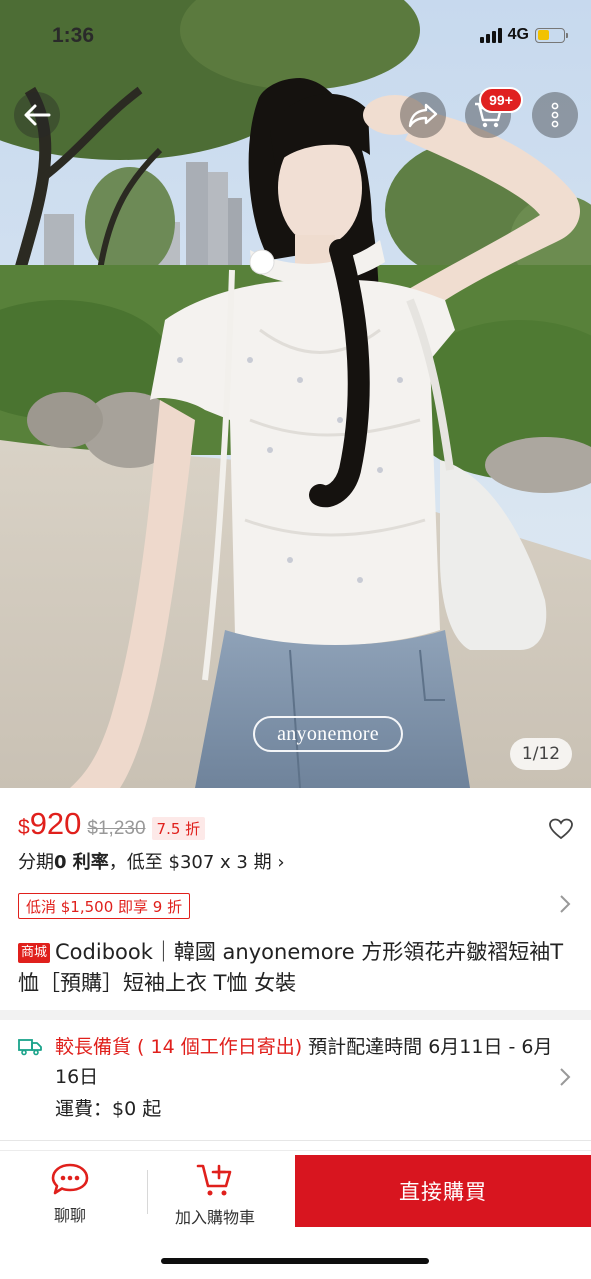 The image size is (591, 1279). I want to click on share-icon, so click(423, 115).